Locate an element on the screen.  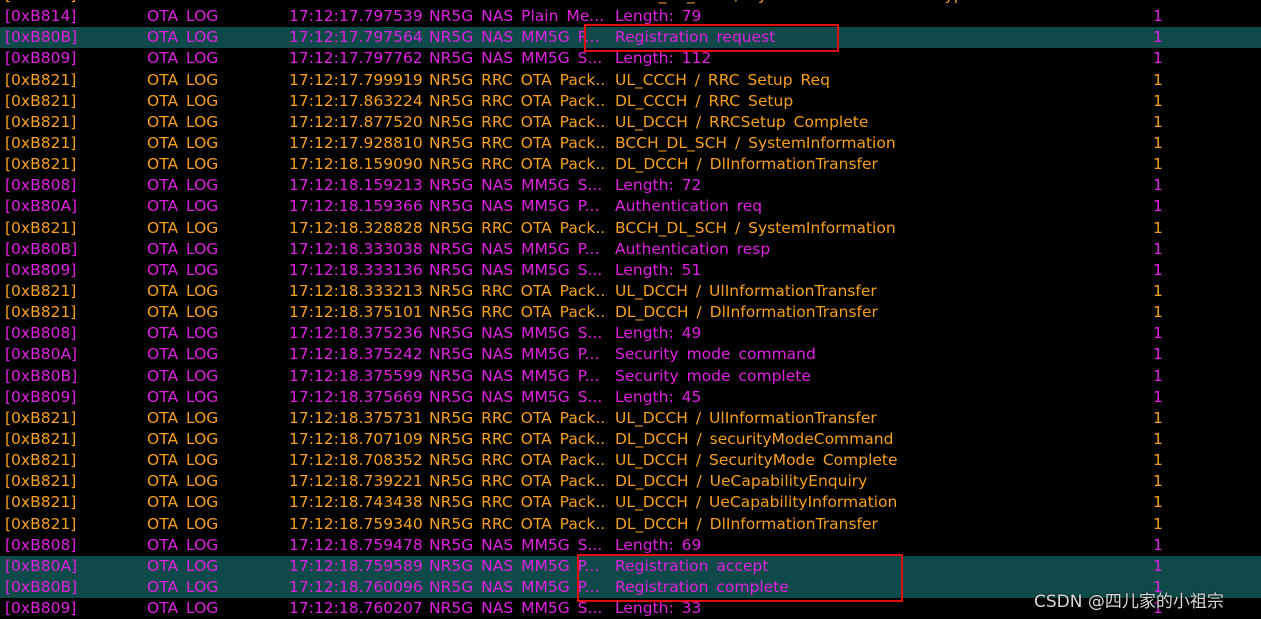
timestamp: 17:12:17.877520 is located at coordinates (356, 121).